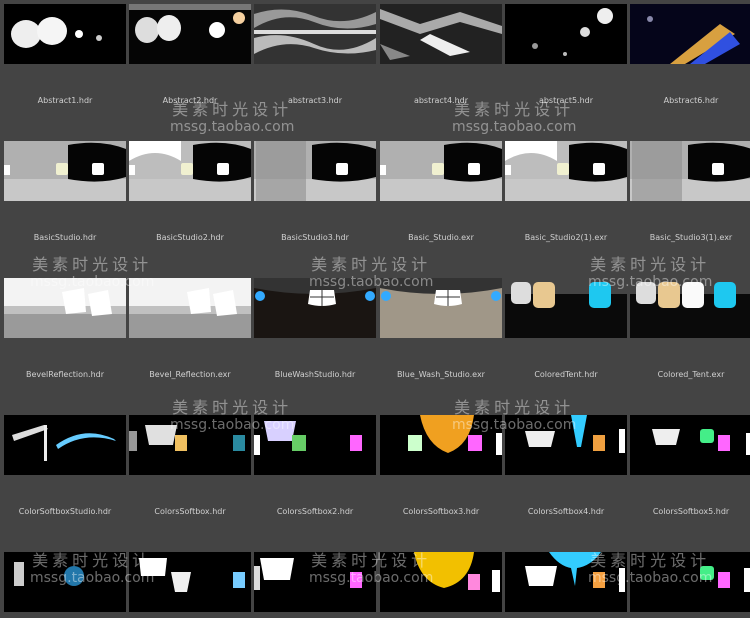 The height and width of the screenshot is (618, 750). What do you see at coordinates (441, 511) in the screenshot?
I see `hdri-filename-label: ColorsSoftbox3.hdr` at bounding box center [441, 511].